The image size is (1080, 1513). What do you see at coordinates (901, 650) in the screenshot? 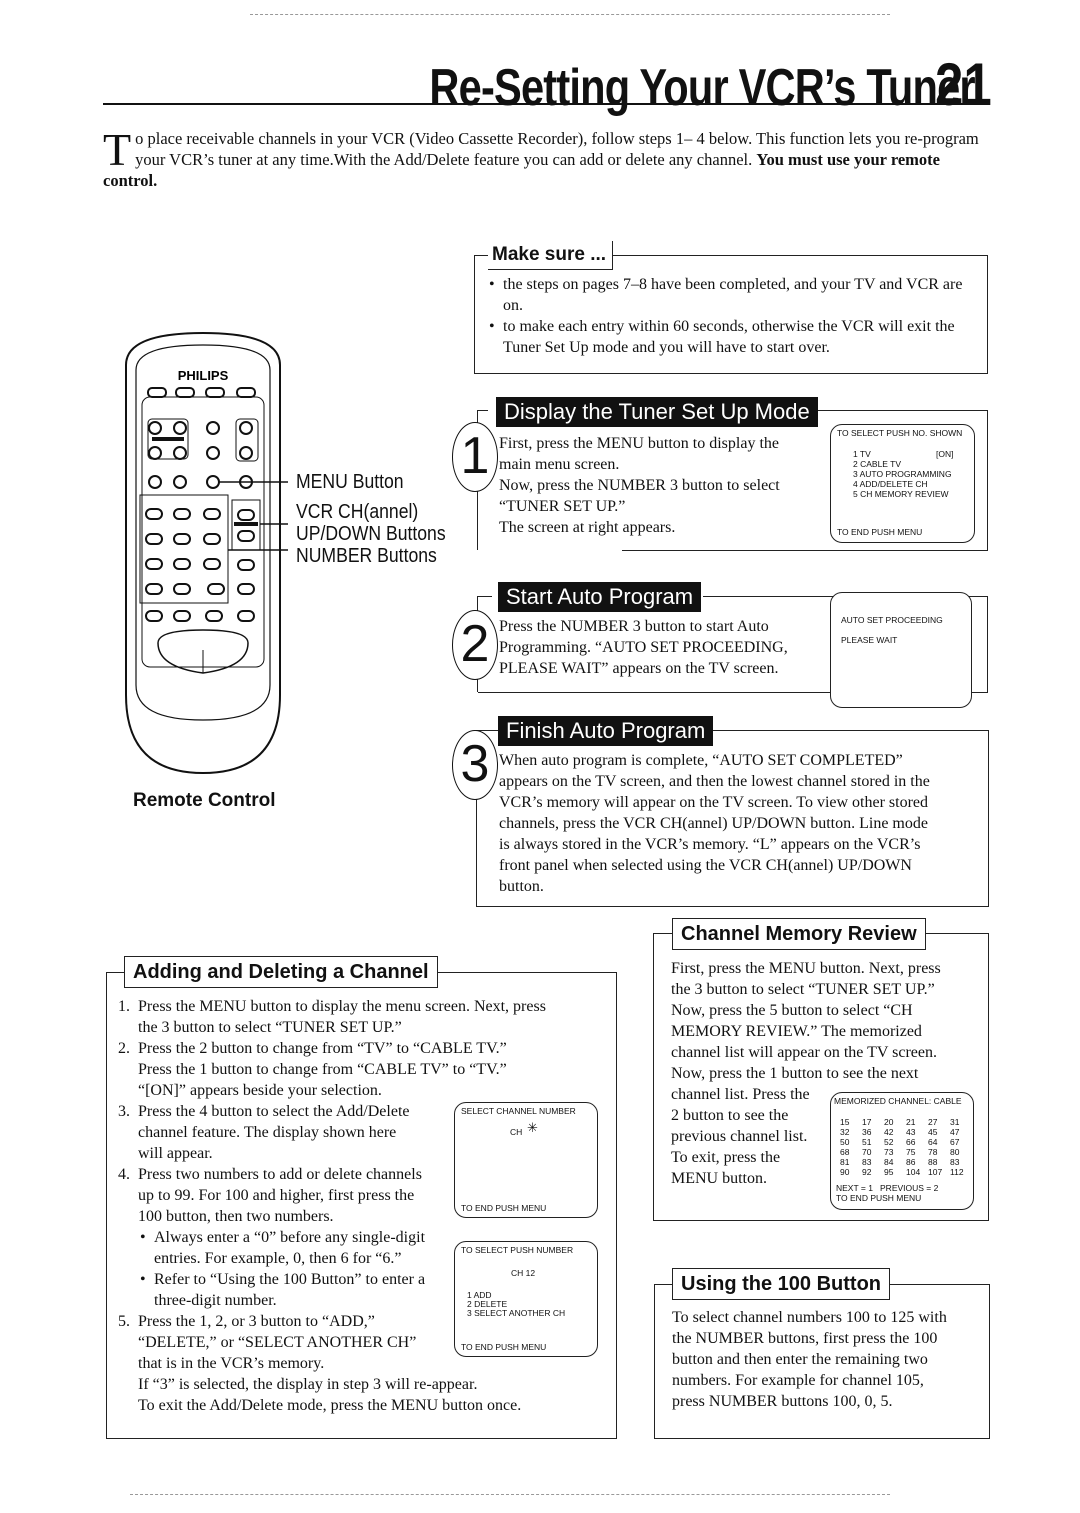
I see `tv-screen-auto-set: AUTO SET PROCEEDING PLEASE WAIT` at bounding box center [901, 650].